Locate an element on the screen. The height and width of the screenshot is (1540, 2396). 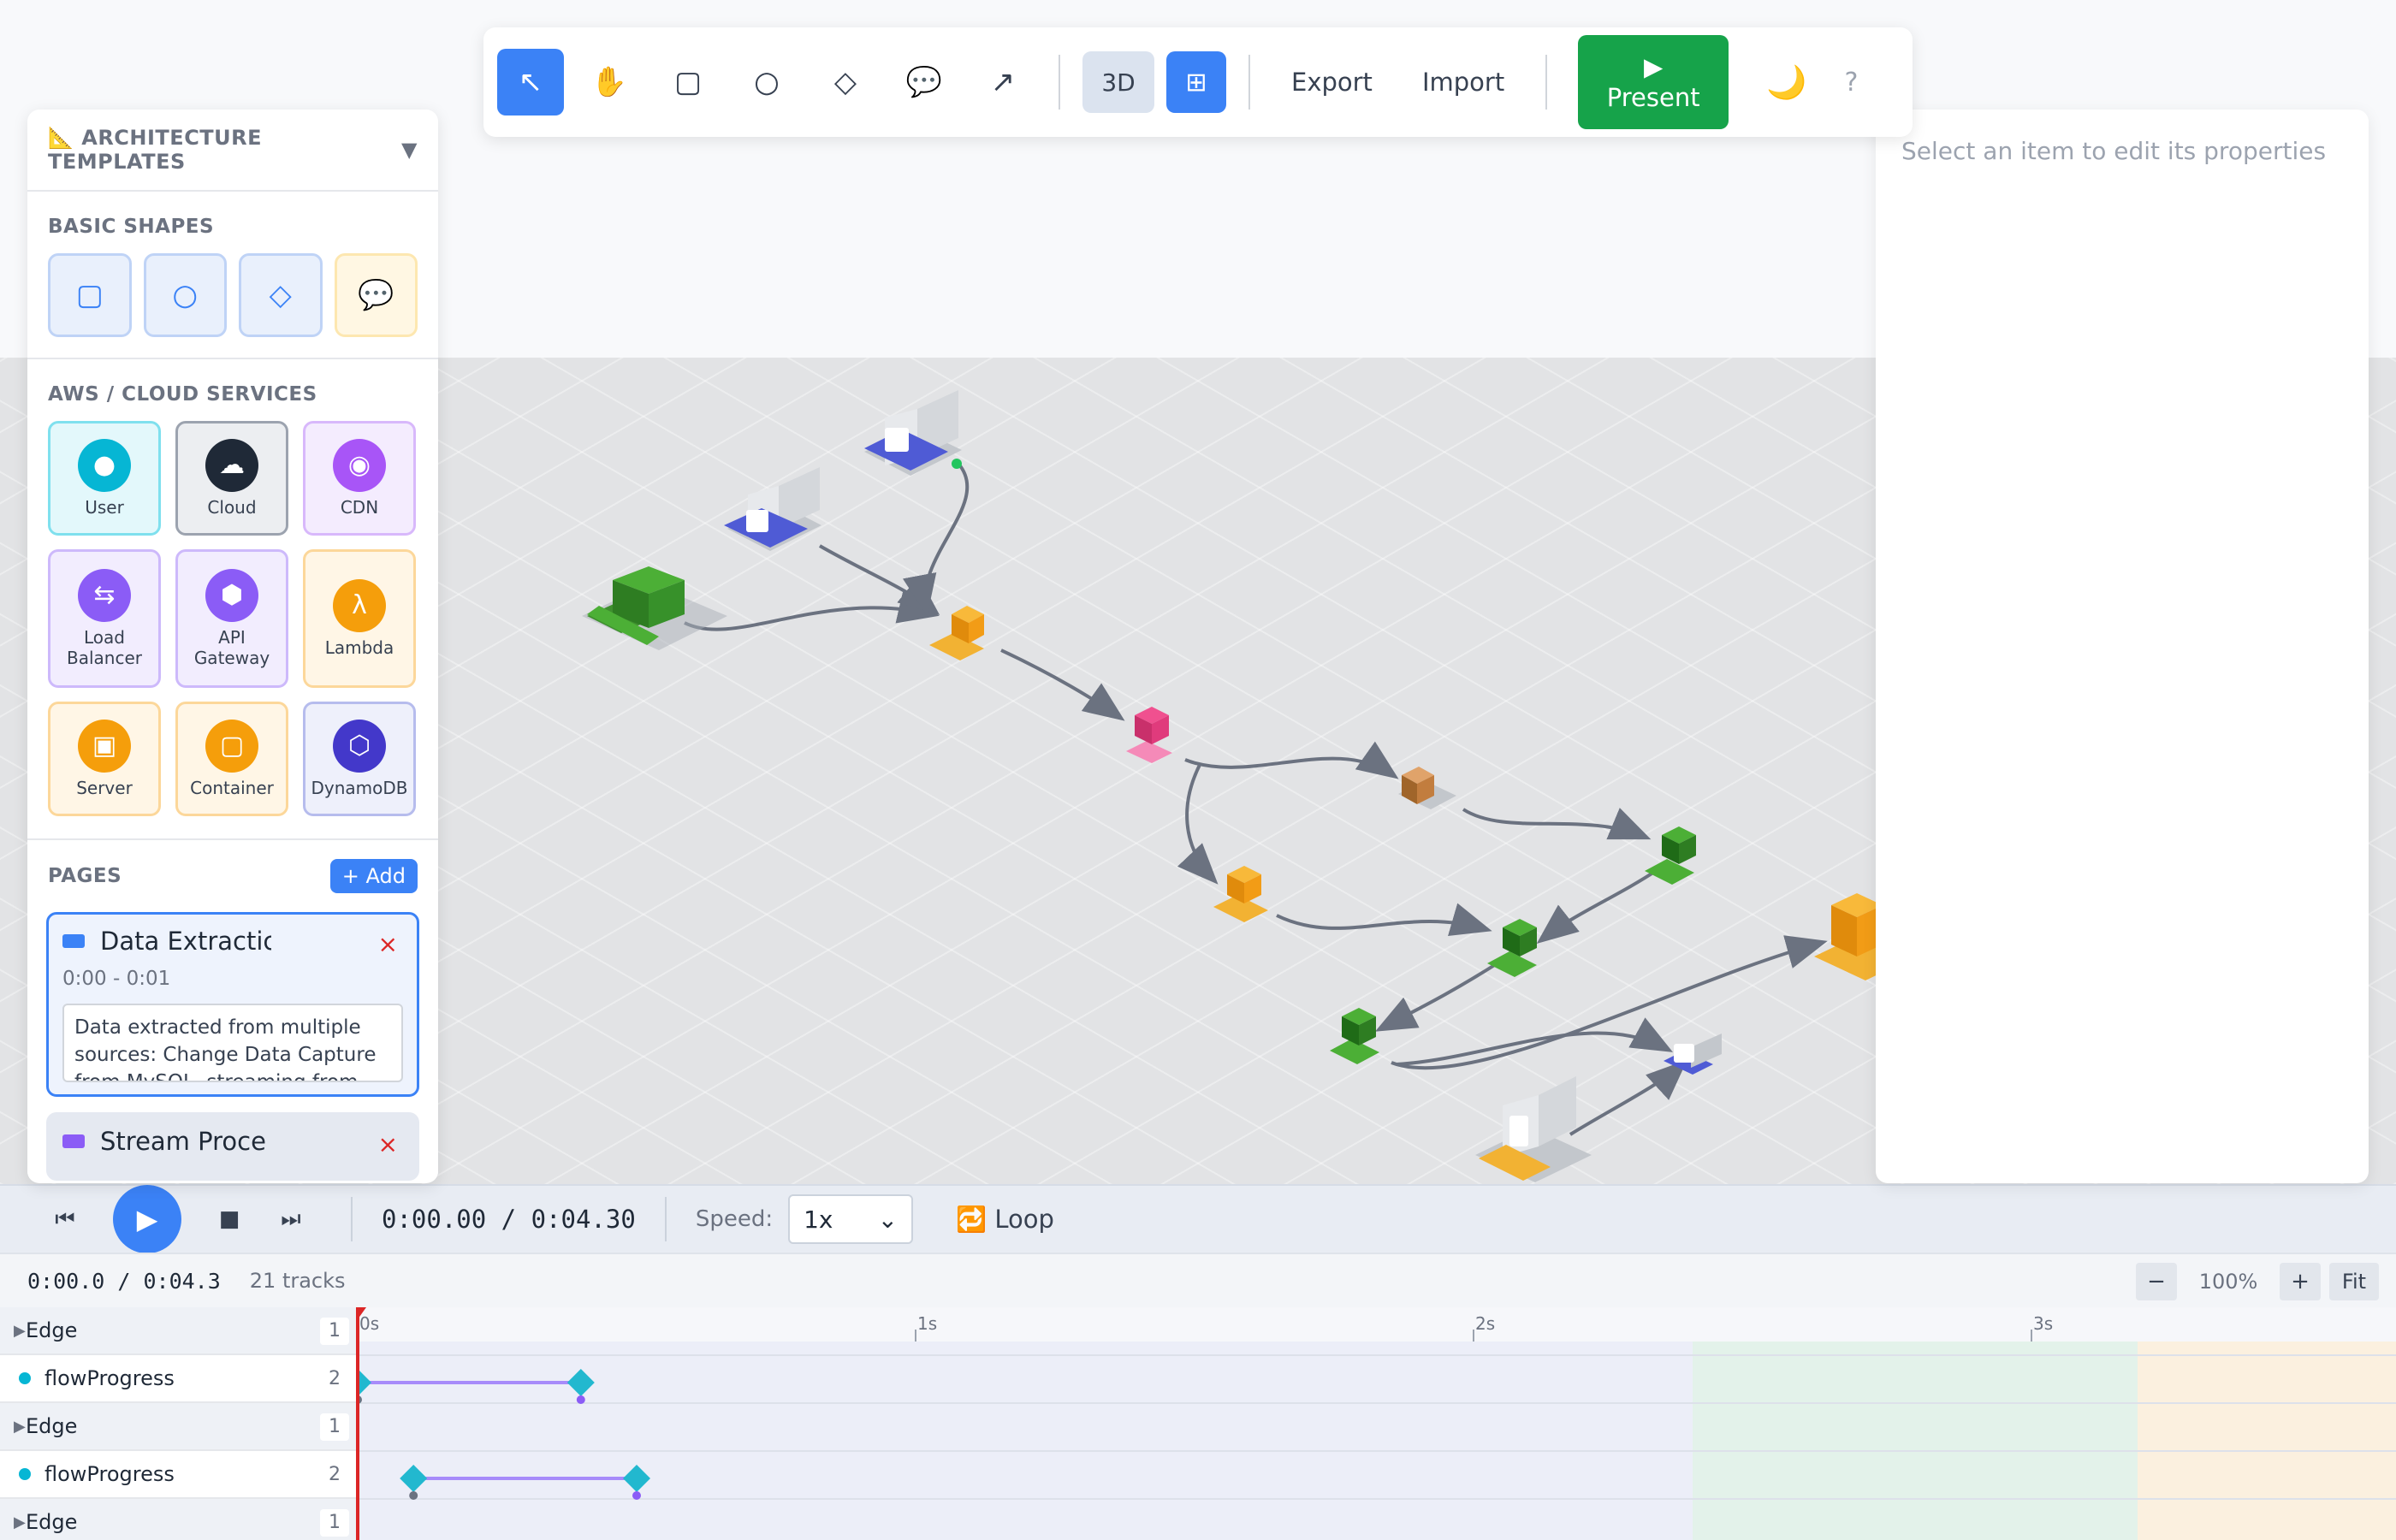
service-tile-api-gateway: ⬢ API Gateway is located at coordinates (232, 618).